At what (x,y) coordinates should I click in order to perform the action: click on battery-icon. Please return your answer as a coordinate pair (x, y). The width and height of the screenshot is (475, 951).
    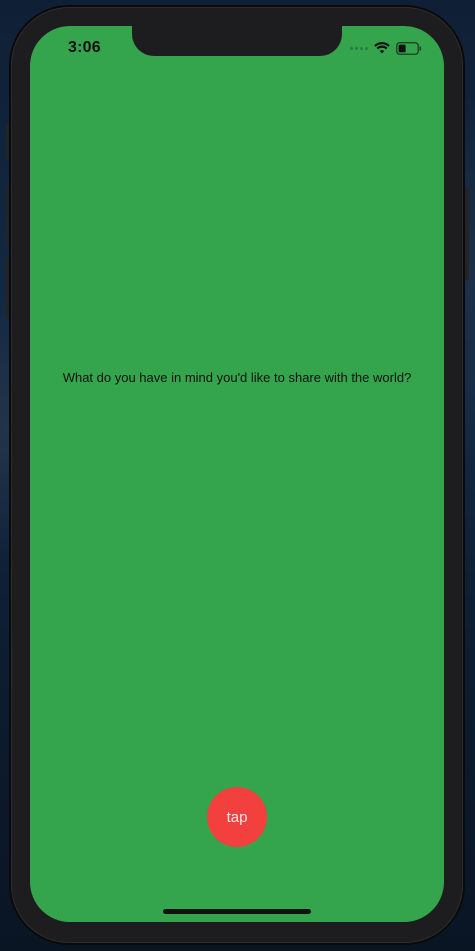
    Looking at the image, I should click on (409, 48).